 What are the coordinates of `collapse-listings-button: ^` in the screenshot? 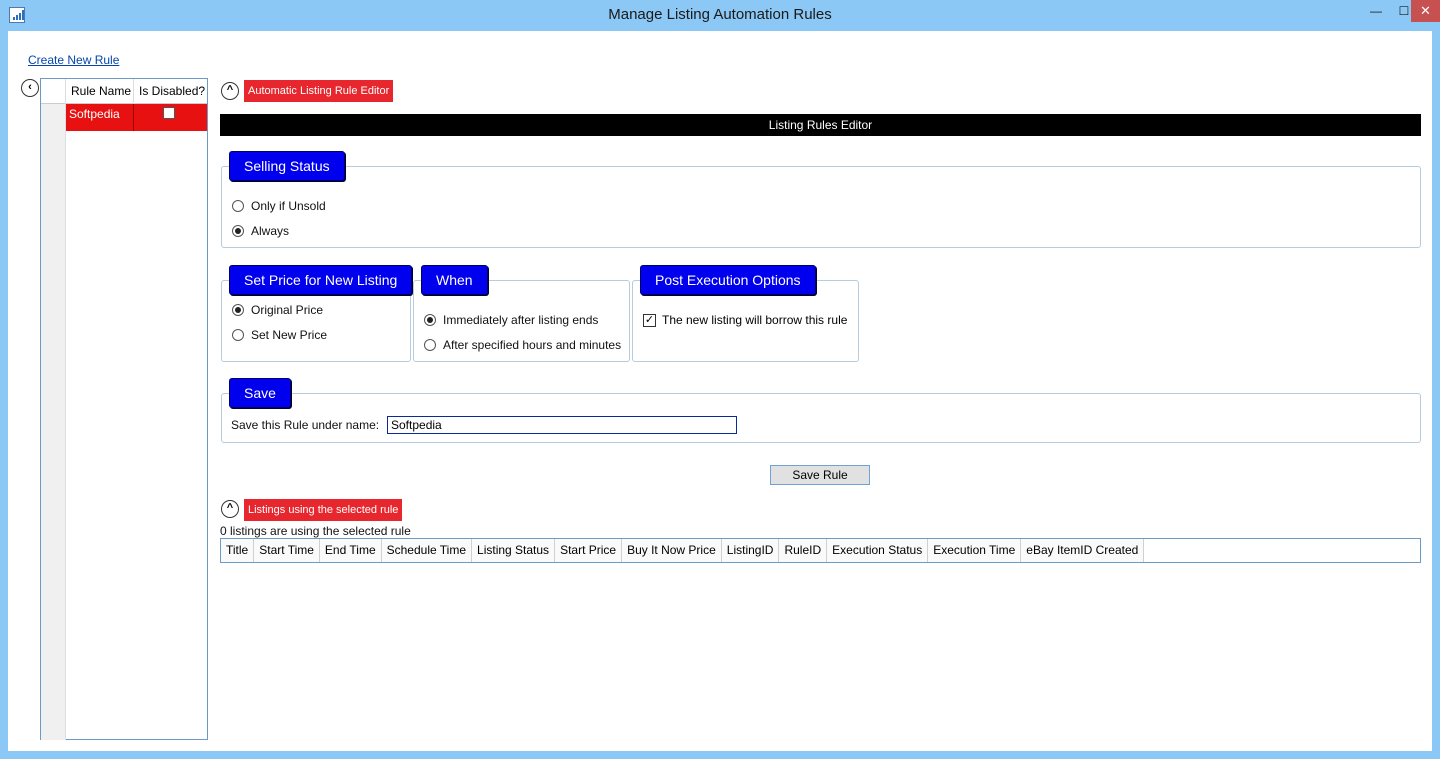 It's located at (230, 509).